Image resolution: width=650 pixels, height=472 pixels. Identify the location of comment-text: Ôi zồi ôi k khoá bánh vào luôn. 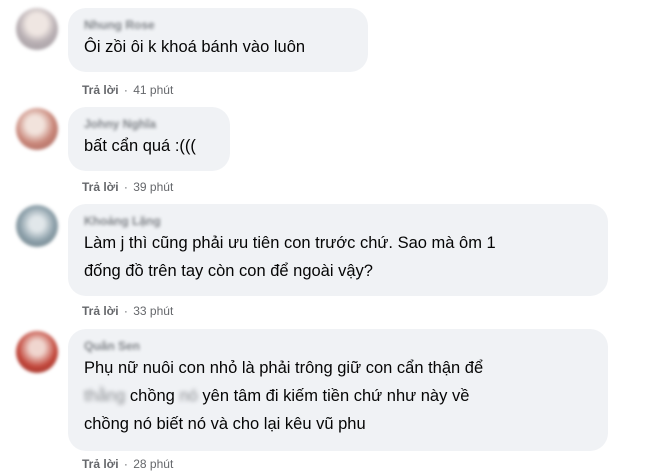
(195, 47).